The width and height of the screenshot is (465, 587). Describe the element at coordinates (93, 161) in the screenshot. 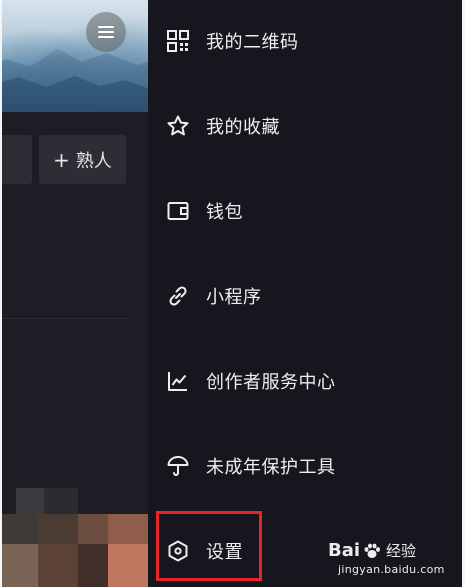

I see `add-friend-label: 熟人` at that location.